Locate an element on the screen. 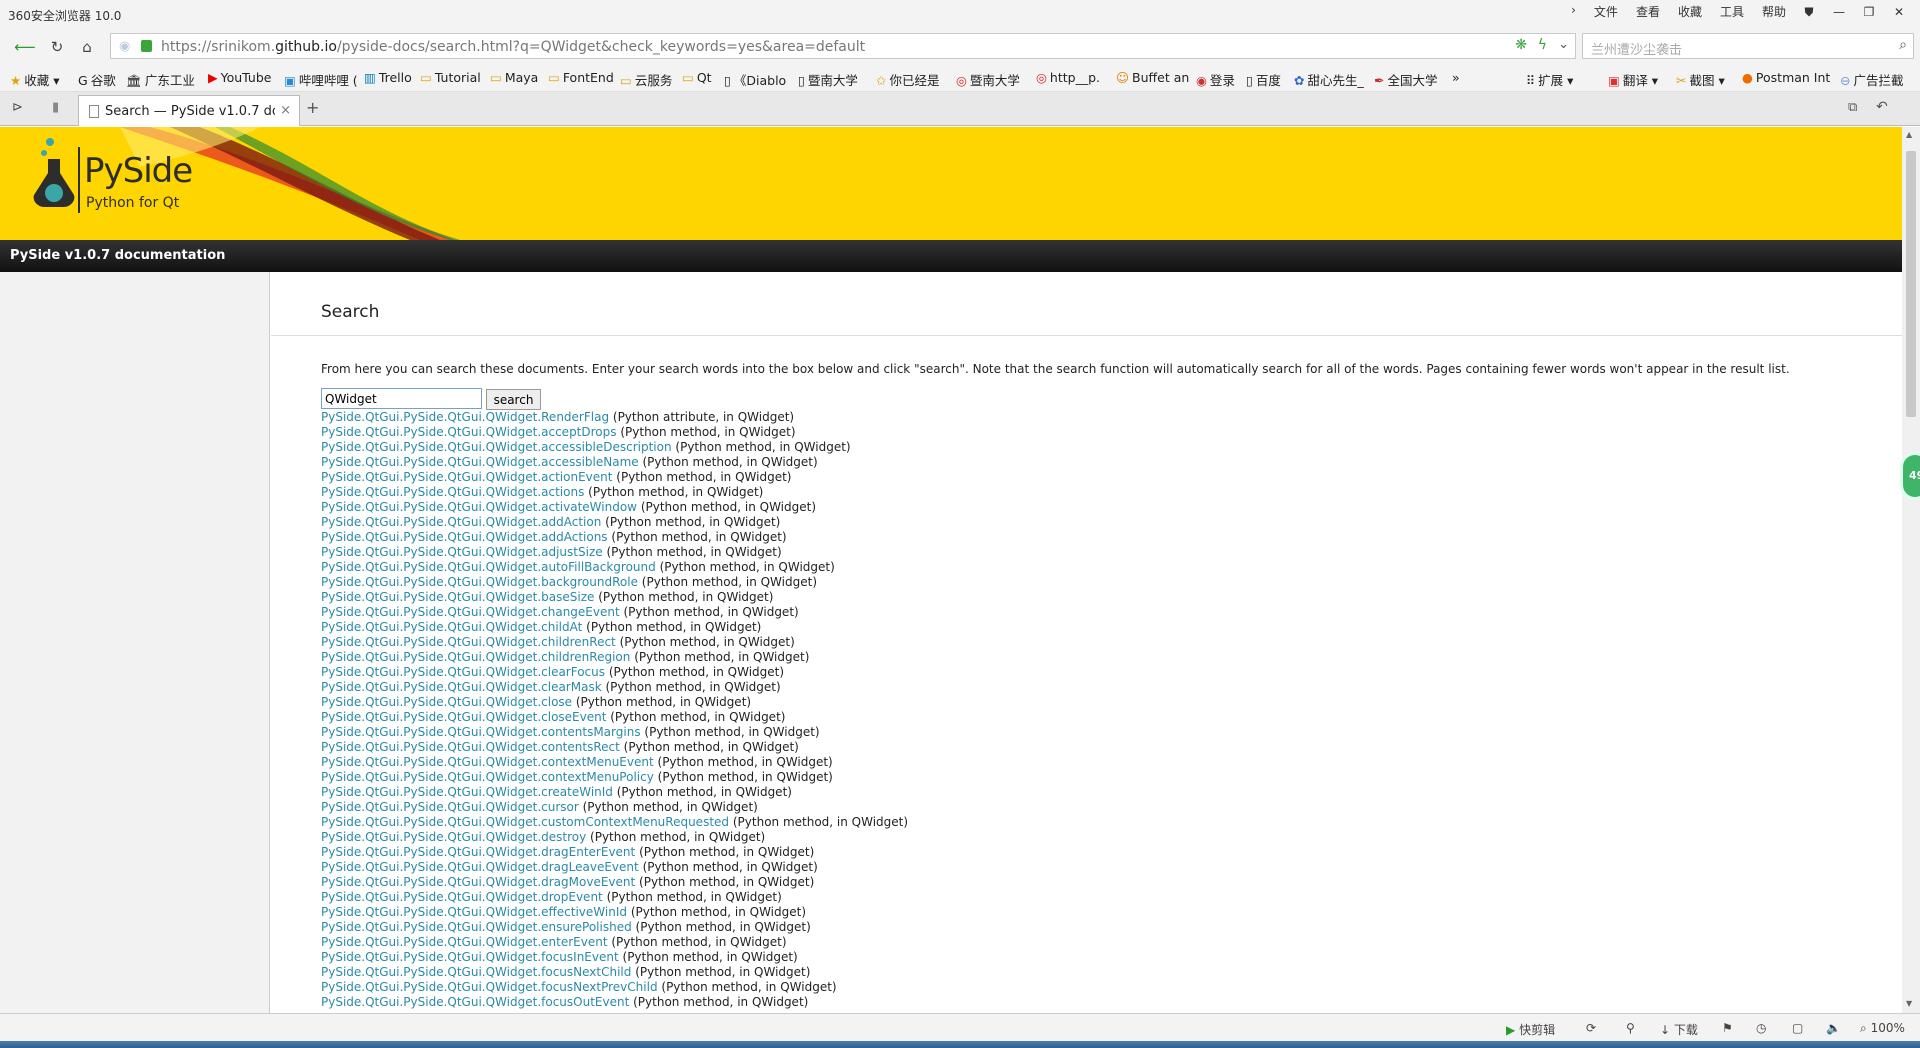 The width and height of the screenshot is (1920, 1048). window-icon: ▢ is located at coordinates (1797, 1028).